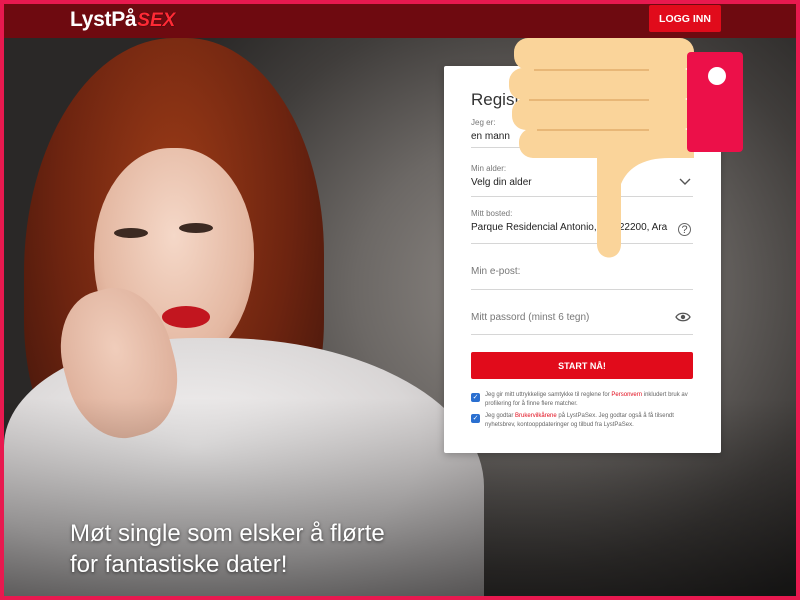 This screenshot has height=600, width=800. I want to click on thumbs-down-icon, so click(629, 151).